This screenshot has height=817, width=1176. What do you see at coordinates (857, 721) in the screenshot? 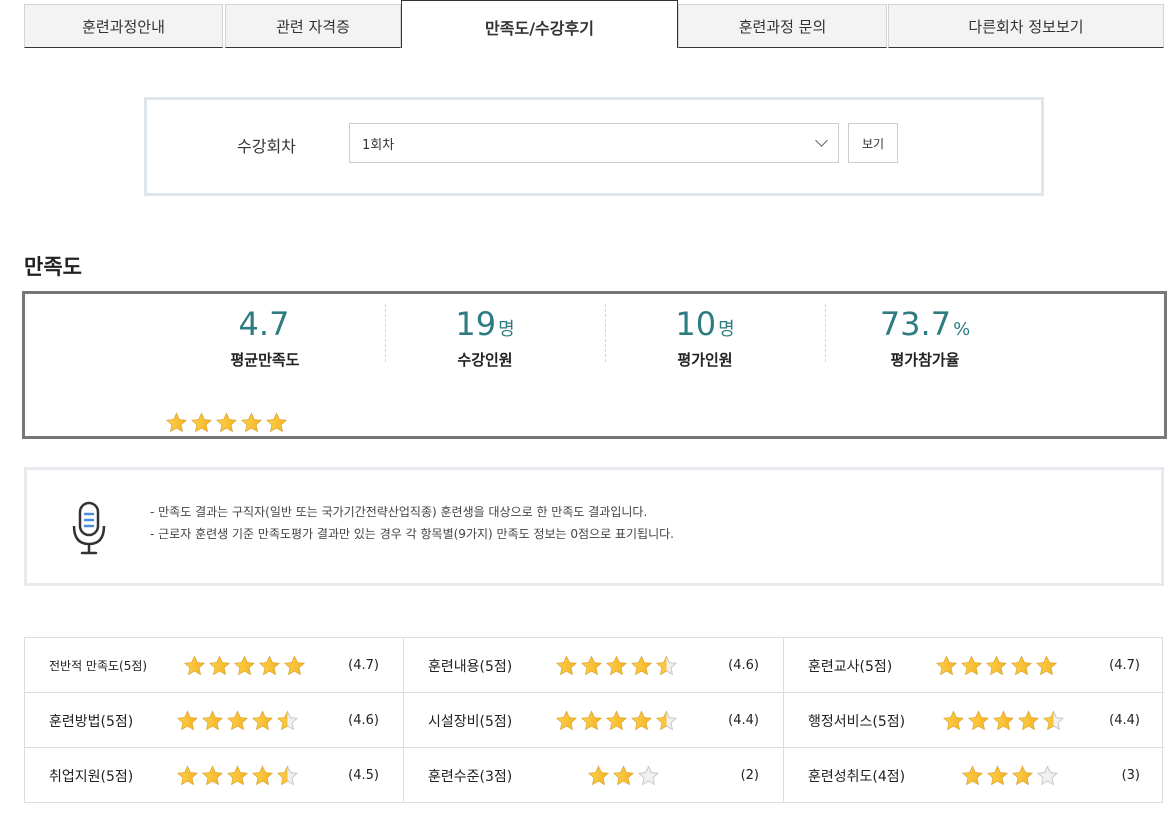
I see `rating-name: 행정서비스(5점)` at bounding box center [857, 721].